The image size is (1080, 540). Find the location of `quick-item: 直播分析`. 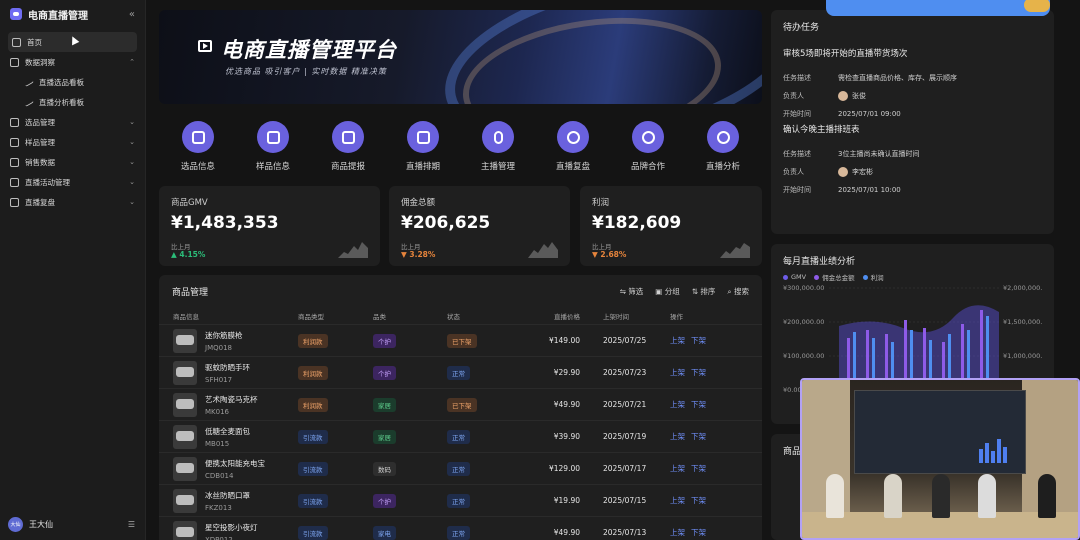

quick-item: 直播分析 is located at coordinates (723, 147).